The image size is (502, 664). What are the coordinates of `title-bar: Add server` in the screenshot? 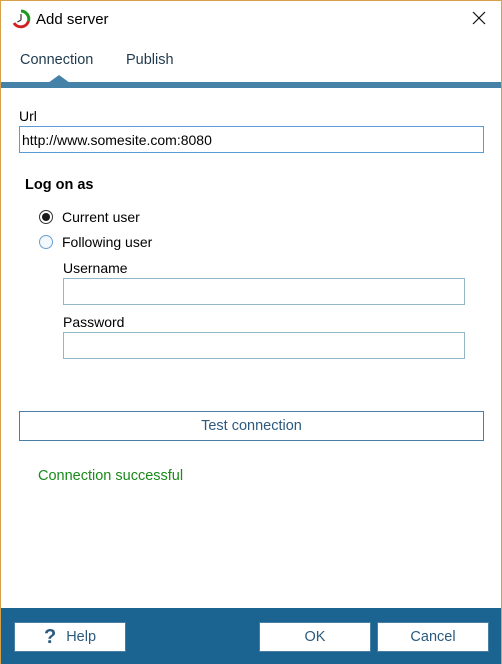 It's located at (251, 20).